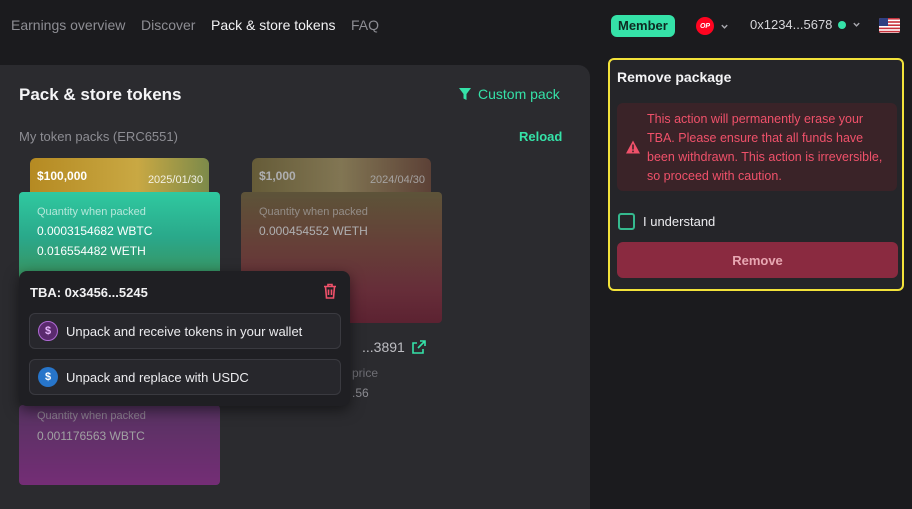  Describe the element at coordinates (68, 25) in the screenshot. I see `nav-earnings-overview: Earnings overview` at that location.